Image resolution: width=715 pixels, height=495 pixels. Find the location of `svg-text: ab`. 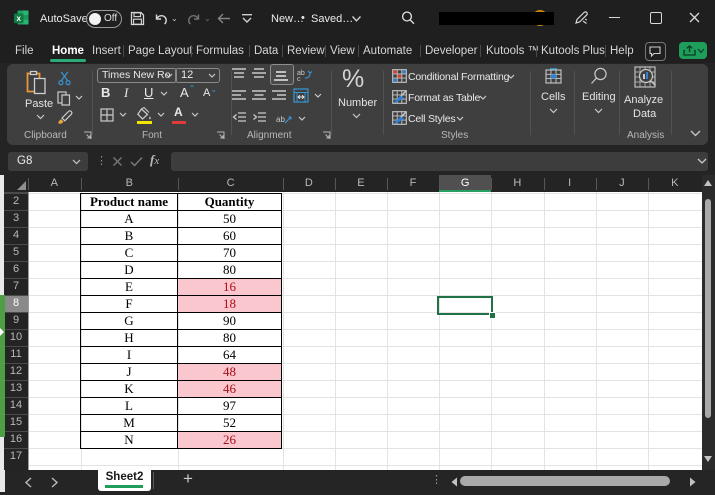

svg-text: ab is located at coordinates (280, 119).